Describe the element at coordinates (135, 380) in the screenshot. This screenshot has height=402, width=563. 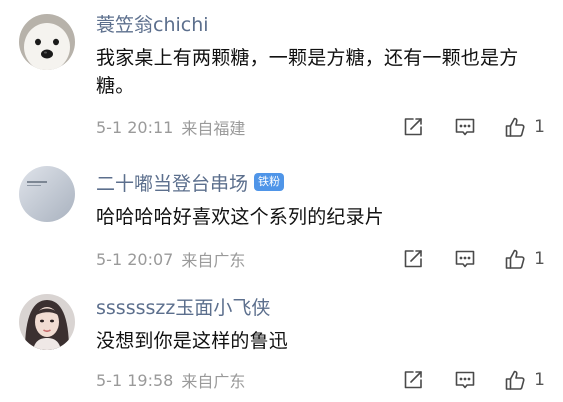
I see `timestamp: 5-1 19:58` at that location.